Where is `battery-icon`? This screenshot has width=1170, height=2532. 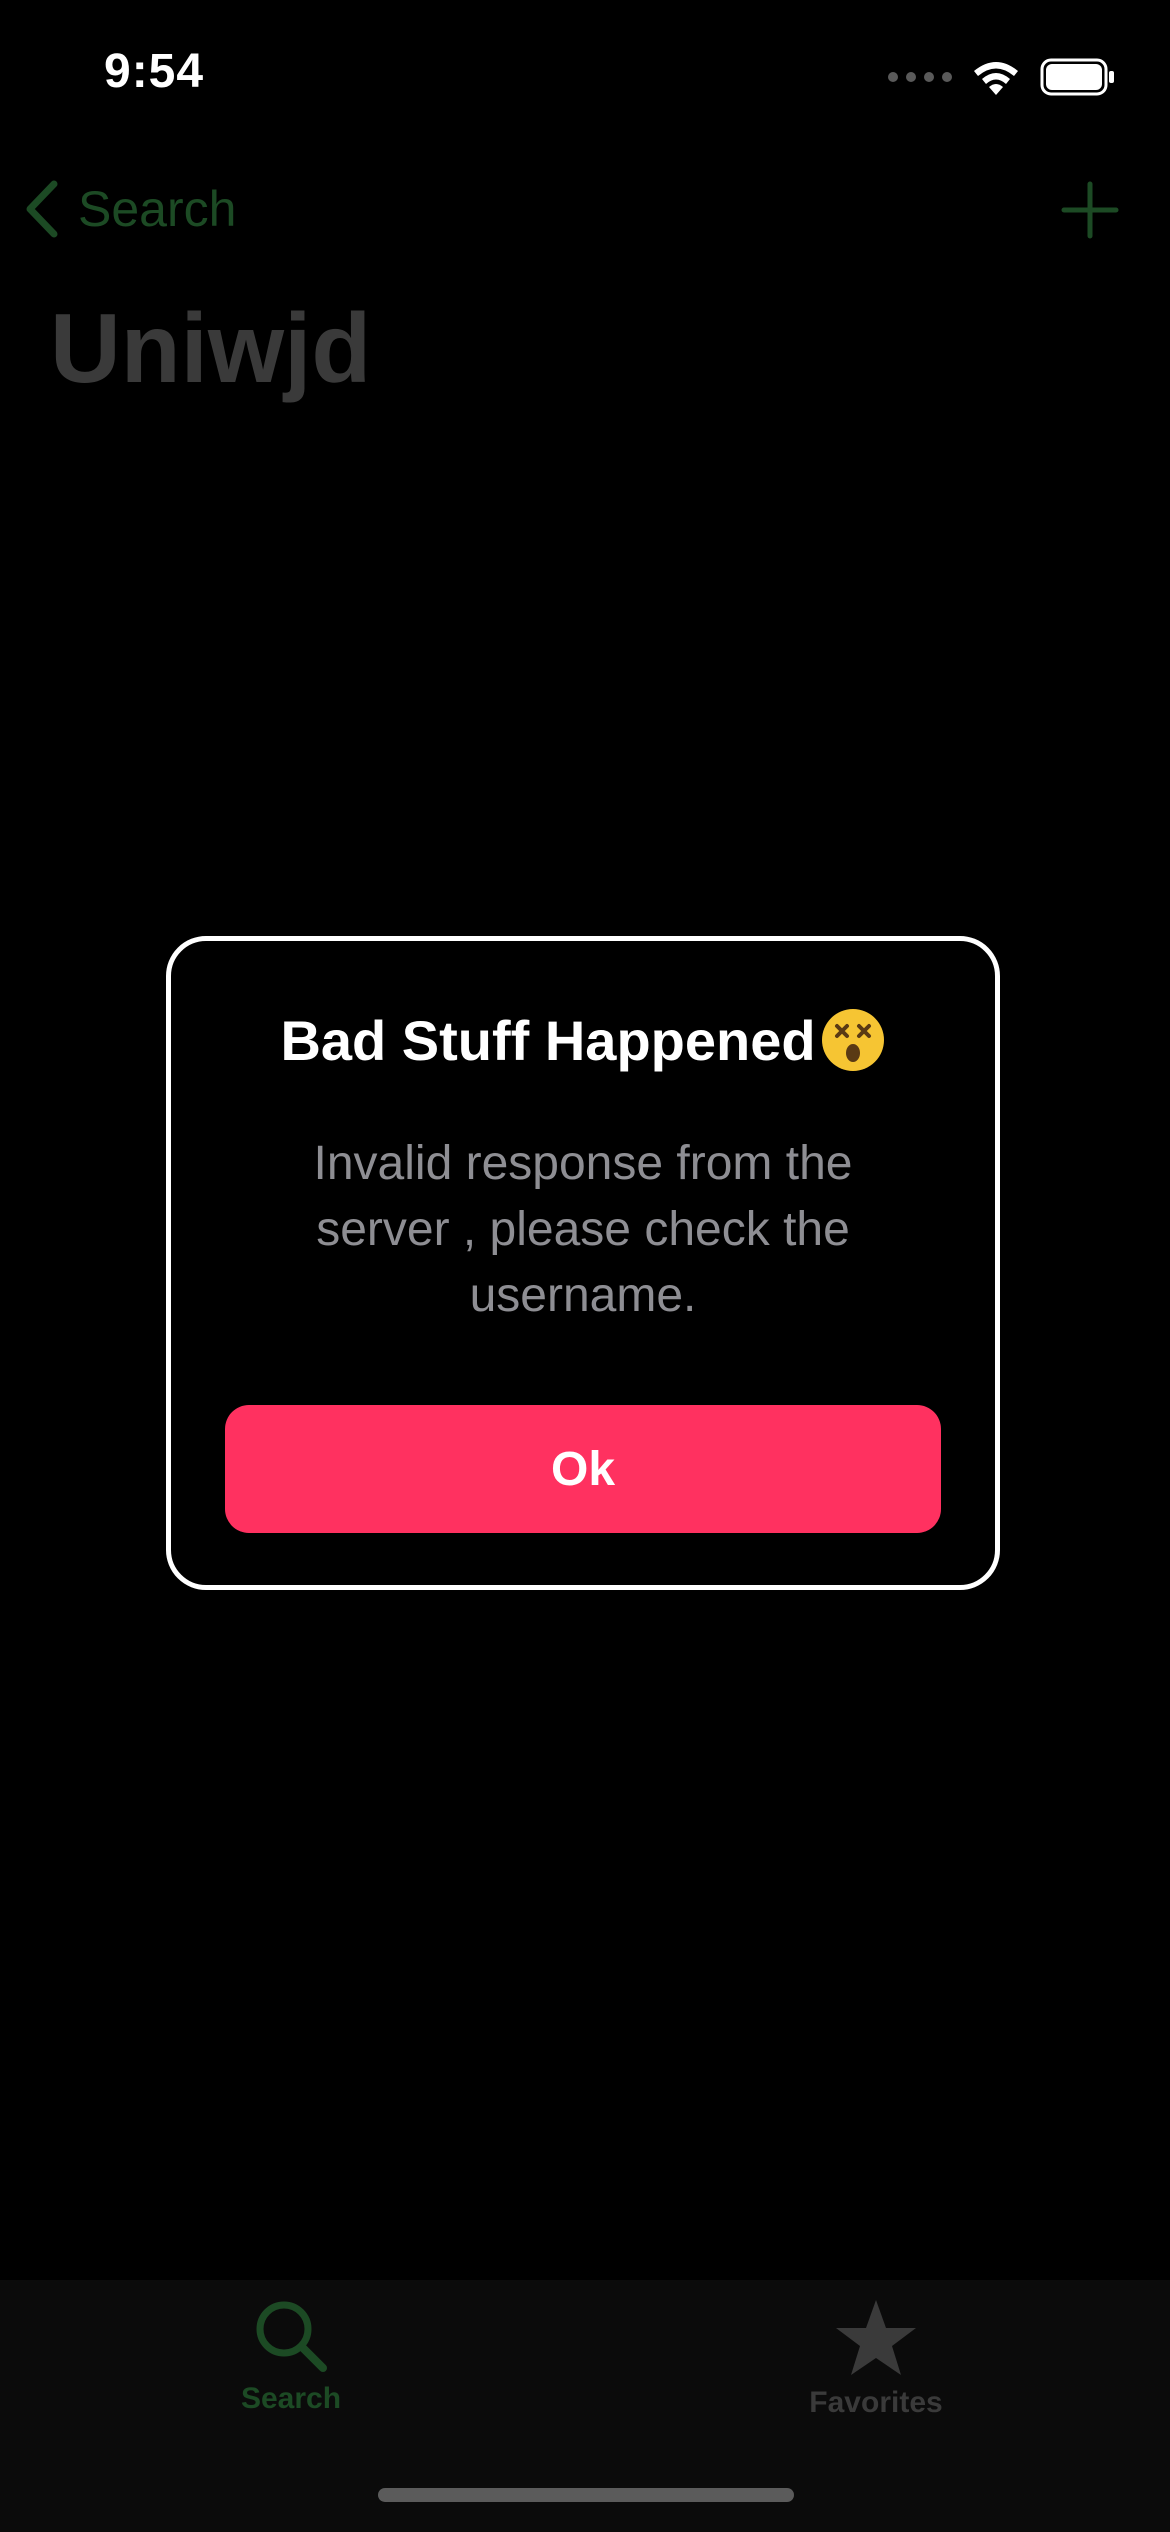 battery-icon is located at coordinates (1077, 77).